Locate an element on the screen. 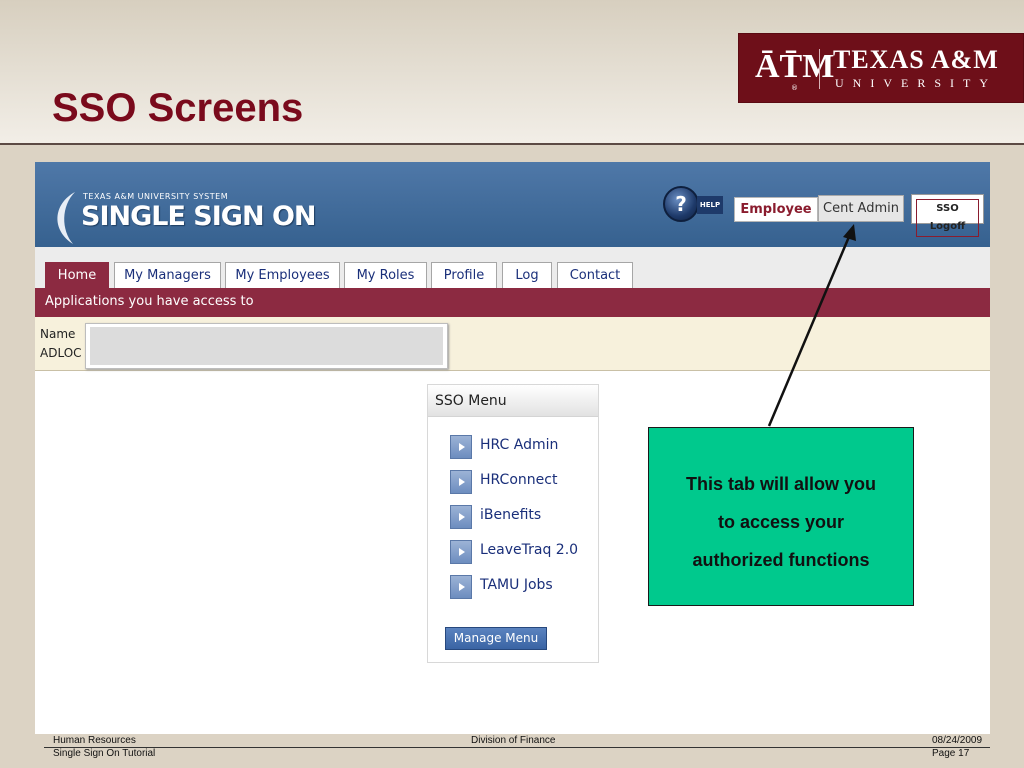 This screenshot has width=1024, height=768. menu-item-hrconnect: HRConnect is located at coordinates (520, 482).